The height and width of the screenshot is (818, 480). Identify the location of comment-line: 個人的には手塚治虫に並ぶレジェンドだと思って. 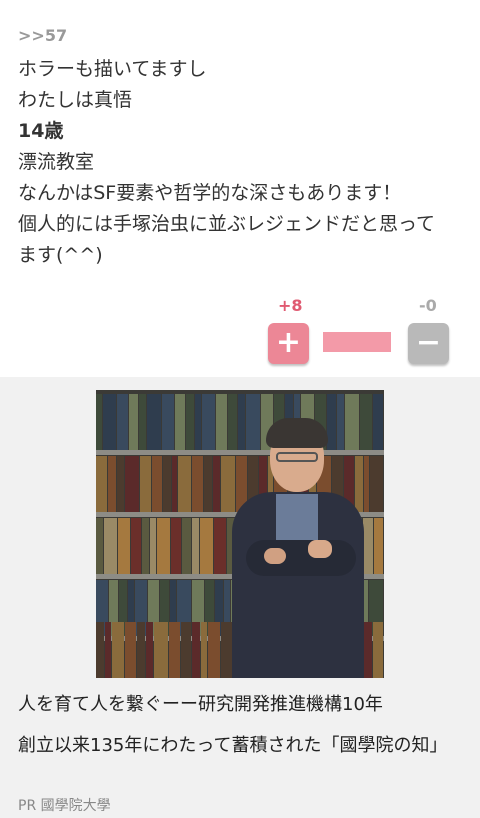
(227, 224).